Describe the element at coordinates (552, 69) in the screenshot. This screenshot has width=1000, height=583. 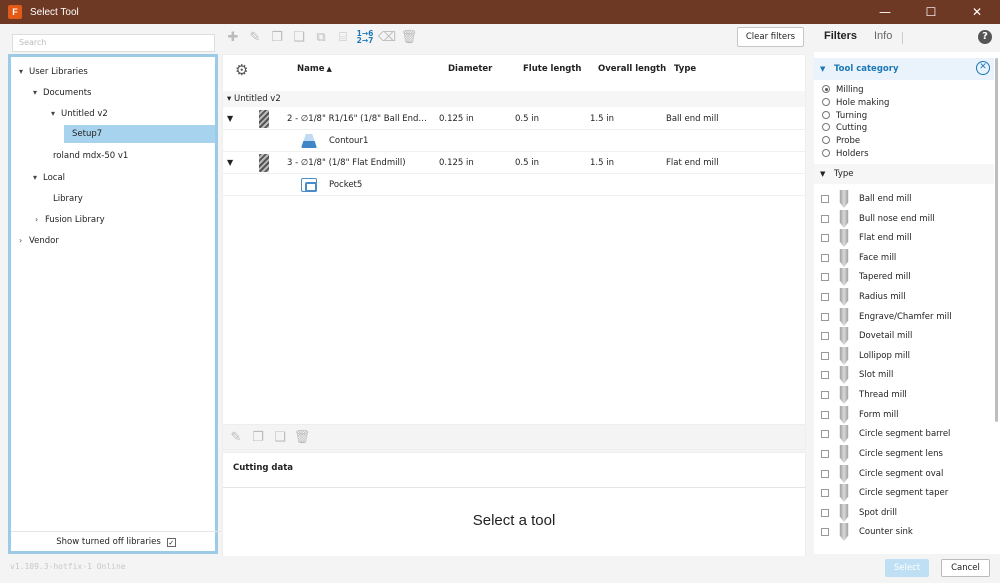
I see `column-header-flute-length: Flute length` at that location.